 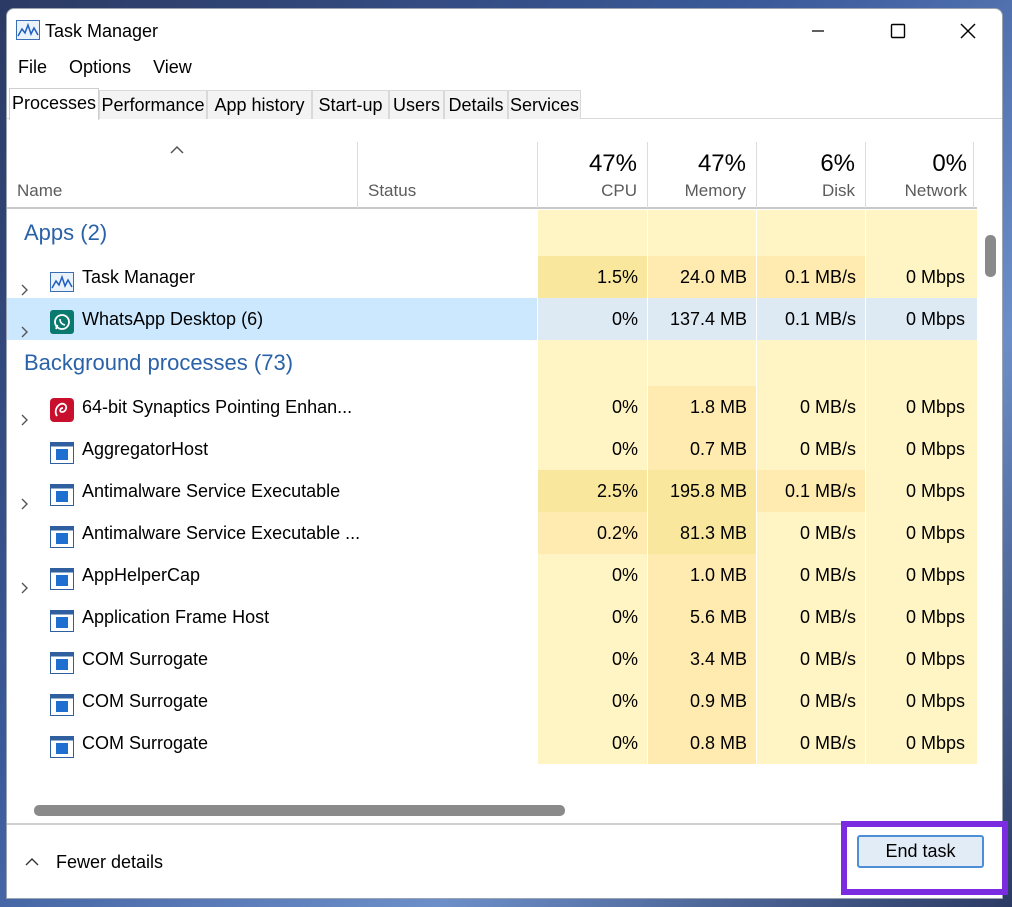 I want to click on column-name-label: Name, so click(x=40, y=190).